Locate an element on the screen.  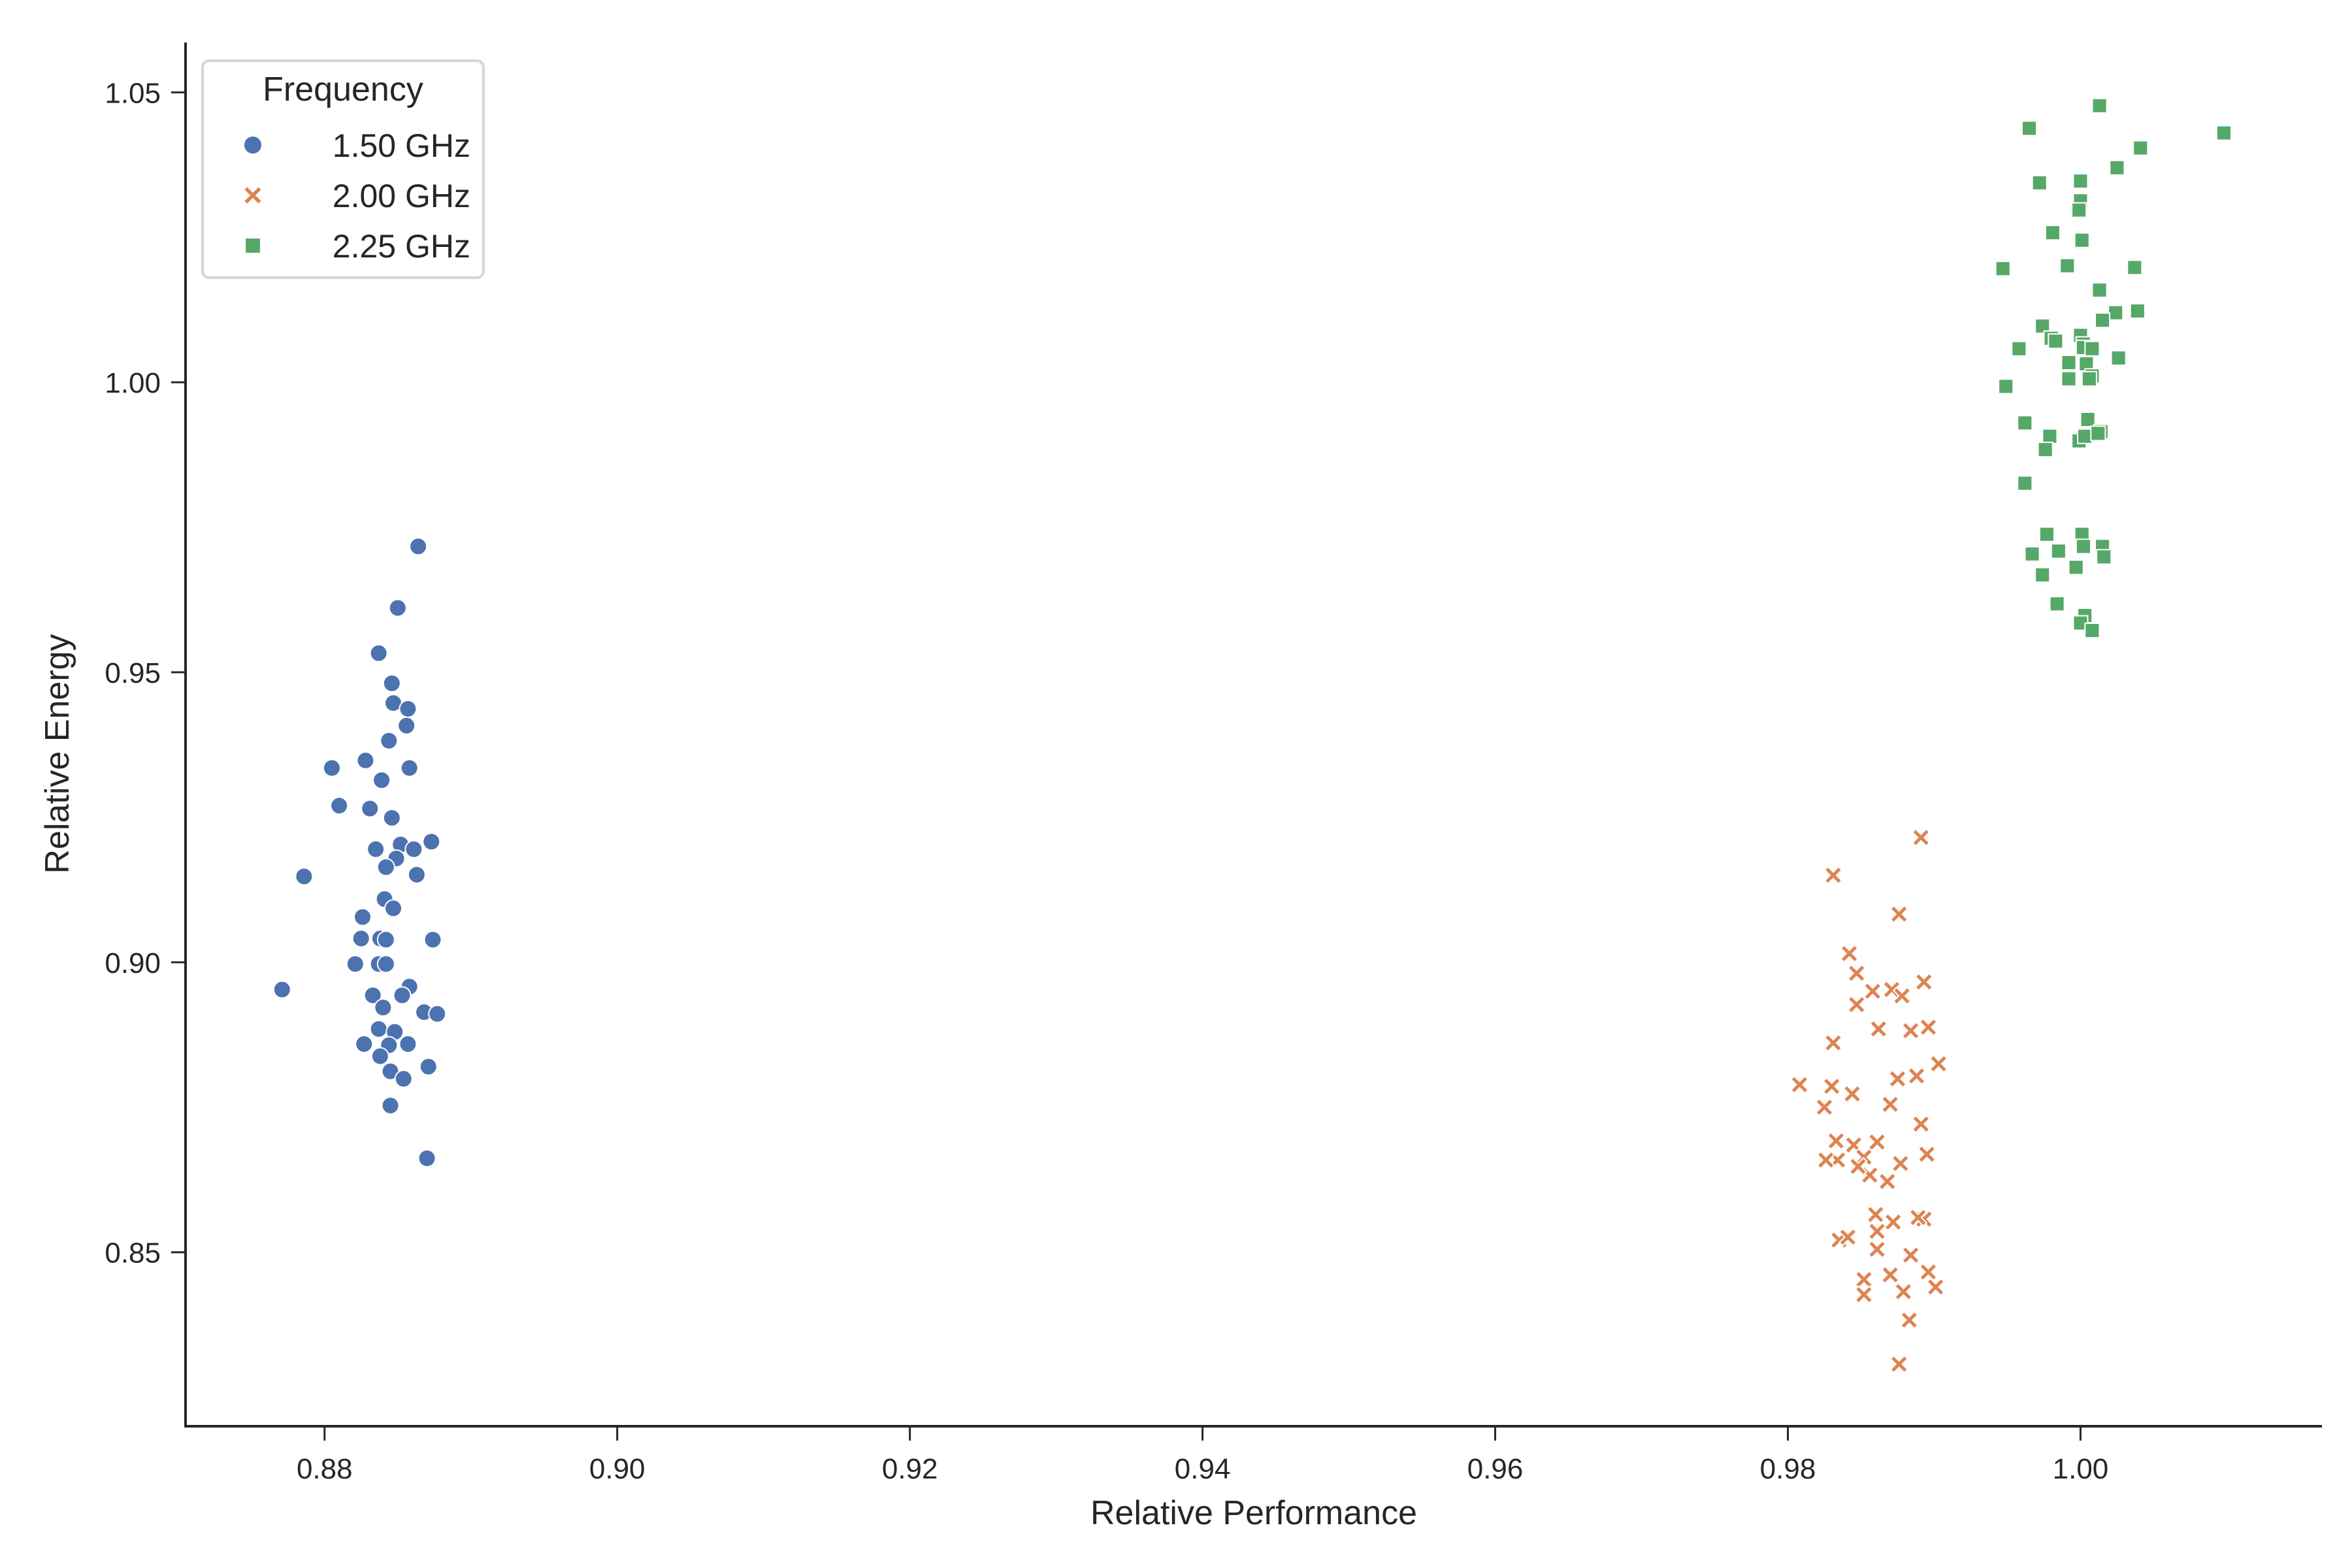
legend-label: 1.50 GHz is located at coordinates (401, 145).